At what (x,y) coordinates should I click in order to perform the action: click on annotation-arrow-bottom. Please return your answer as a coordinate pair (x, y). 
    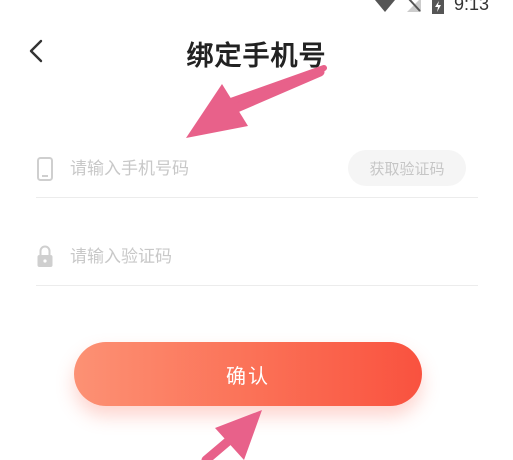
    Looking at the image, I should click on (231, 435).